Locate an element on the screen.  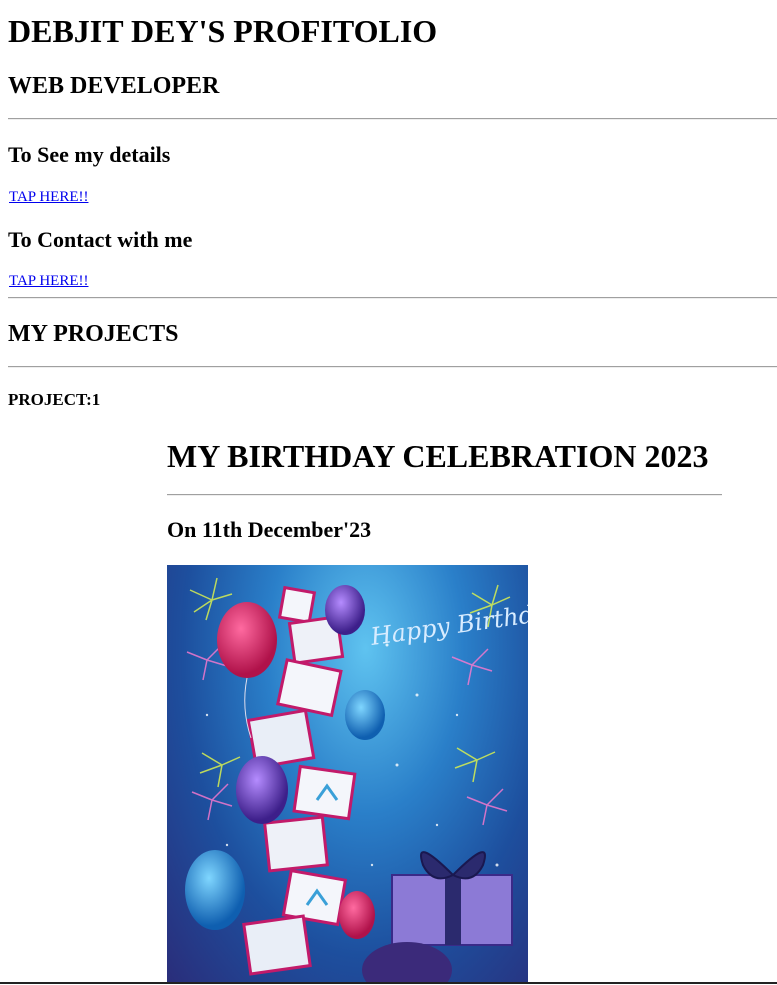
contact-heading: To Contact with me is located at coordinates (100, 239).